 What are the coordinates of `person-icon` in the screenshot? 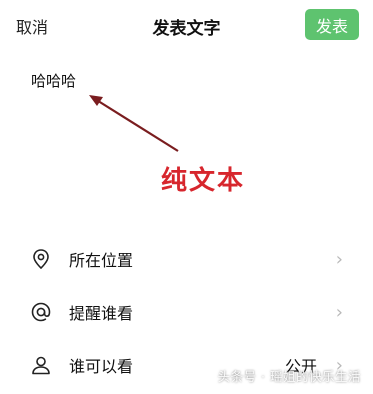 It's located at (41, 365).